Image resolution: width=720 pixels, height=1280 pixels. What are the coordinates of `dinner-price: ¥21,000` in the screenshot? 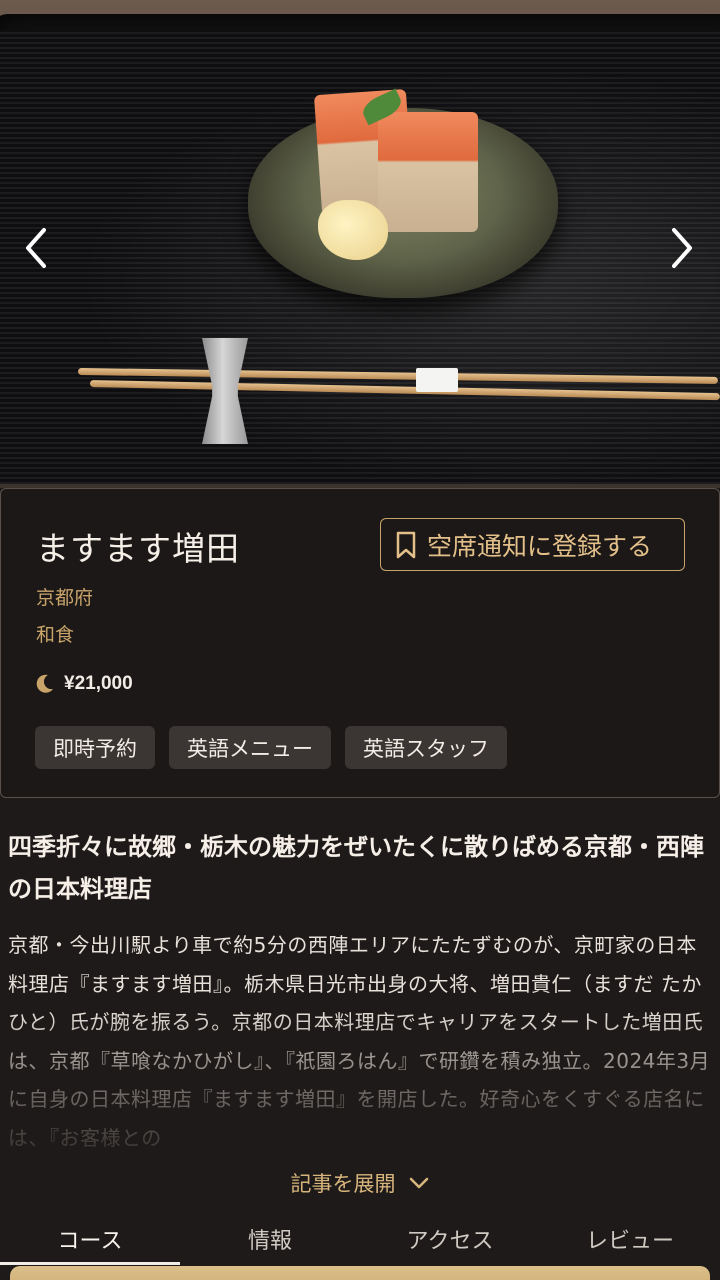 It's located at (84, 684).